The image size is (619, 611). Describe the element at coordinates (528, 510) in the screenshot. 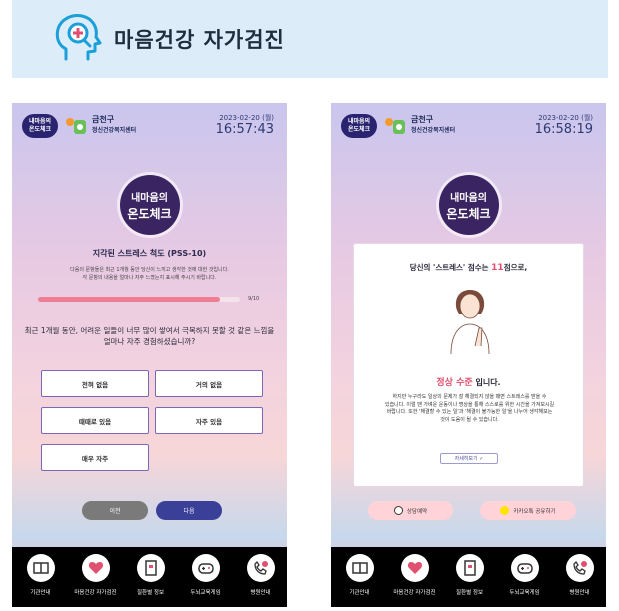

I see `kakao-share-button: 카카오톡 공유하기` at that location.